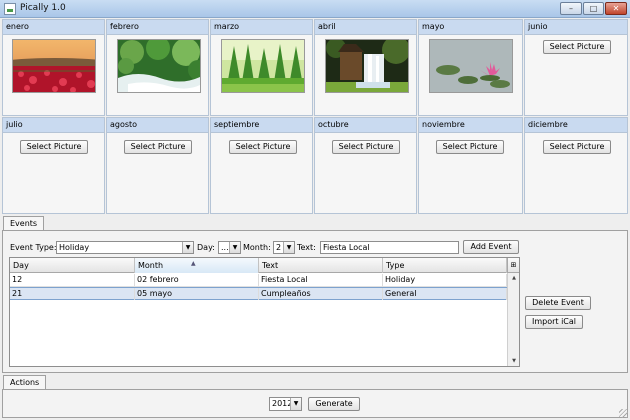 Image resolution: width=630 pixels, height=420 pixels. Describe the element at coordinates (321, 294) in the screenshot. I see `cell-text: Cumpleaños` at that location.